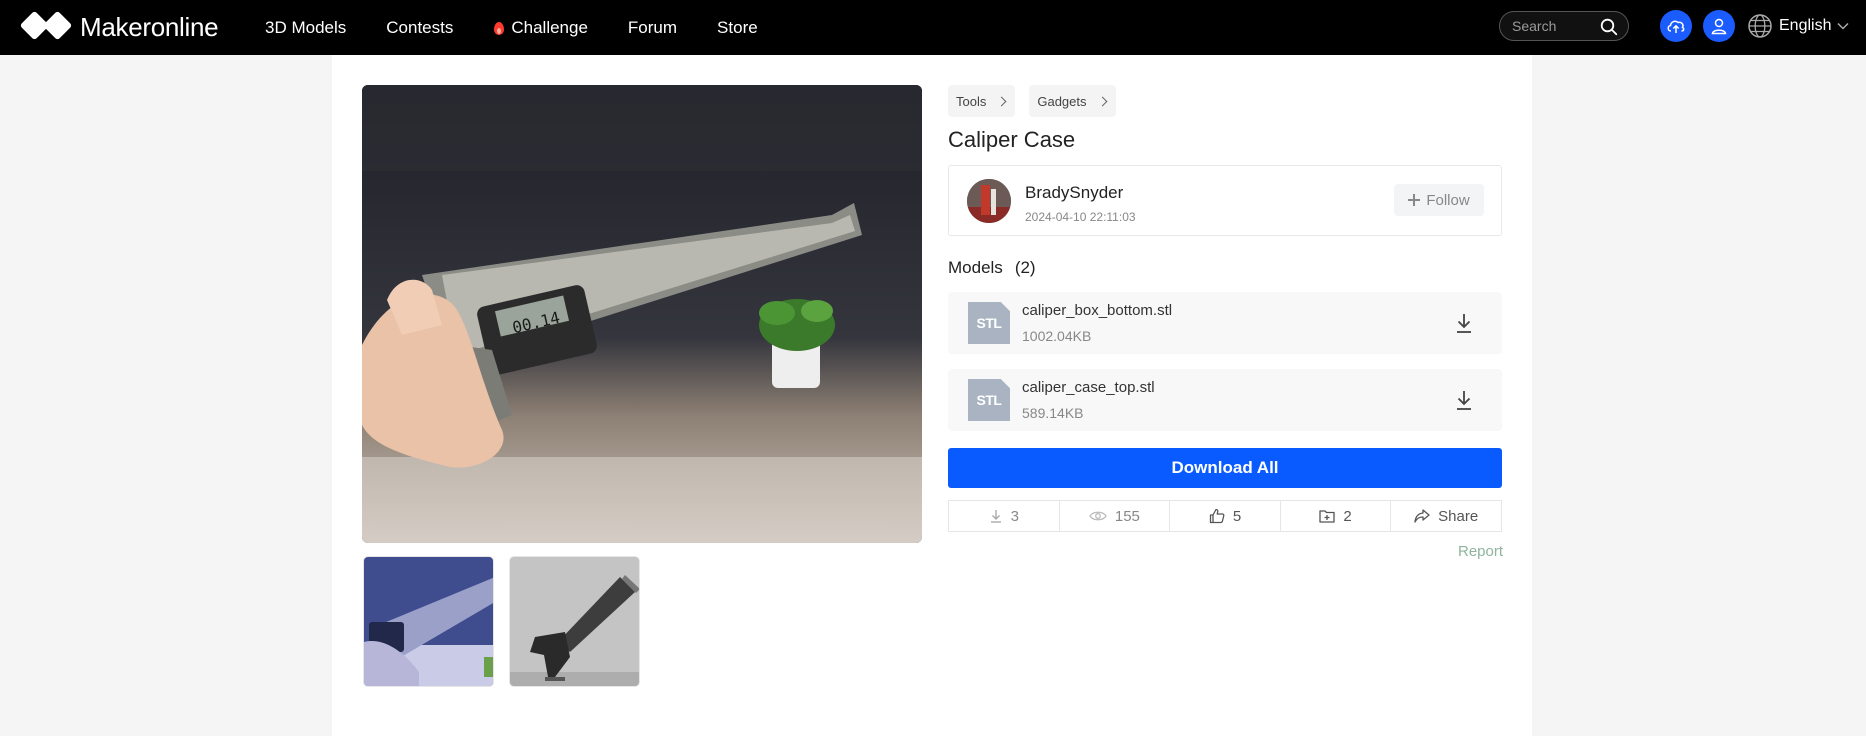  I want to click on nav-item-contests: Contests, so click(419, 28).